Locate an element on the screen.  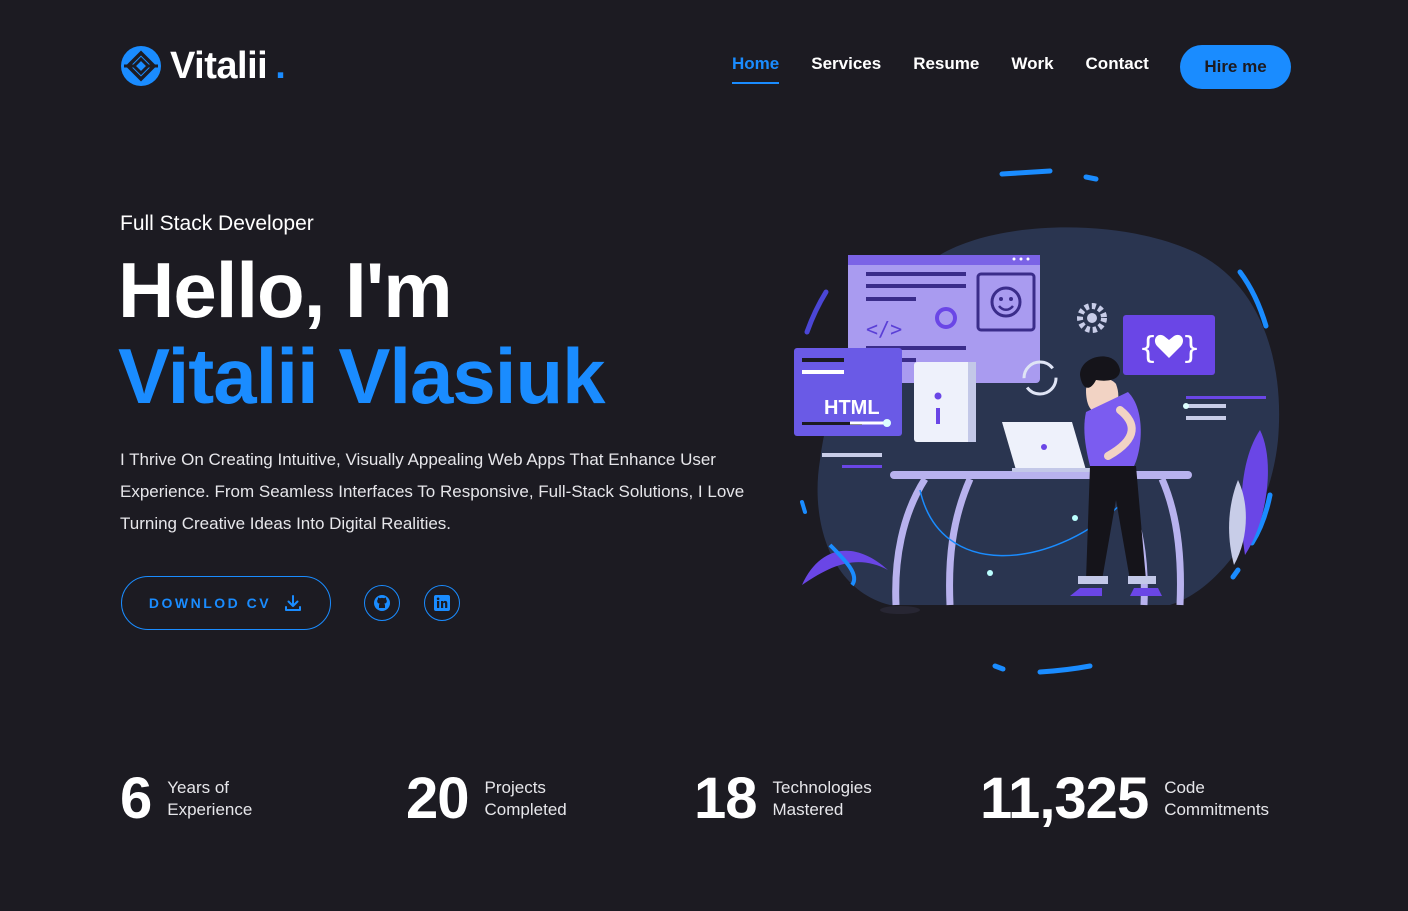
hero-name: Vitalii Vlasiuk is located at coordinates (361, 376).